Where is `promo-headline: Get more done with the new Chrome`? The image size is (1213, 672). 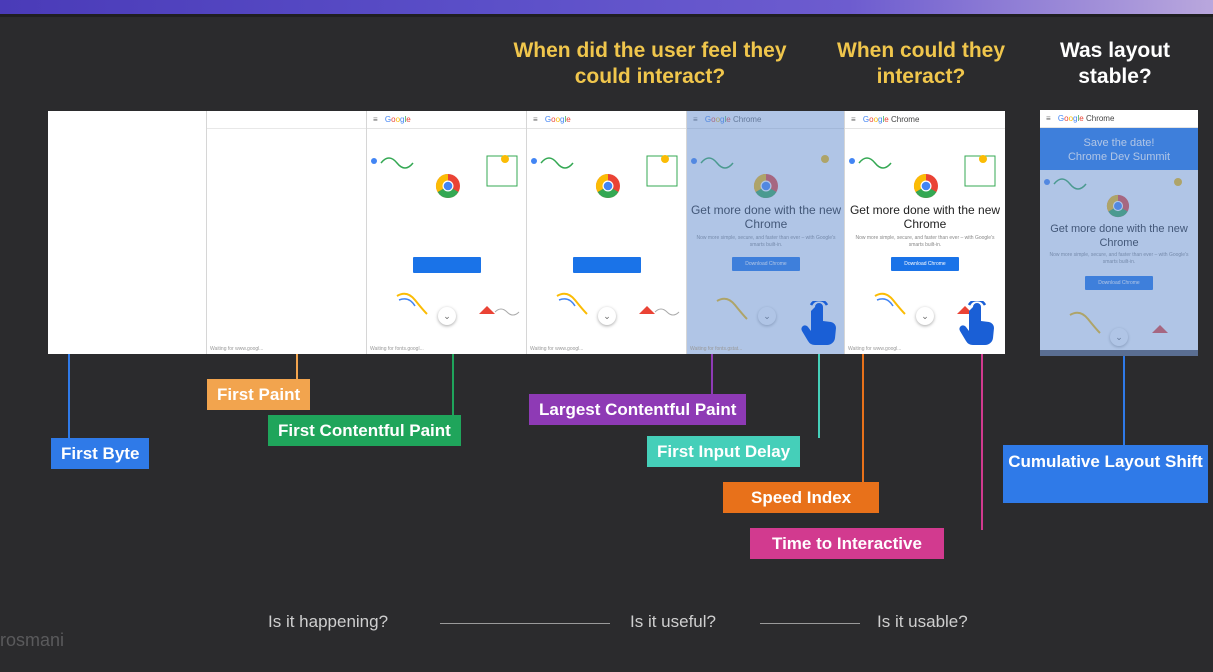 promo-headline: Get more done with the new Chrome is located at coordinates (925, 217).